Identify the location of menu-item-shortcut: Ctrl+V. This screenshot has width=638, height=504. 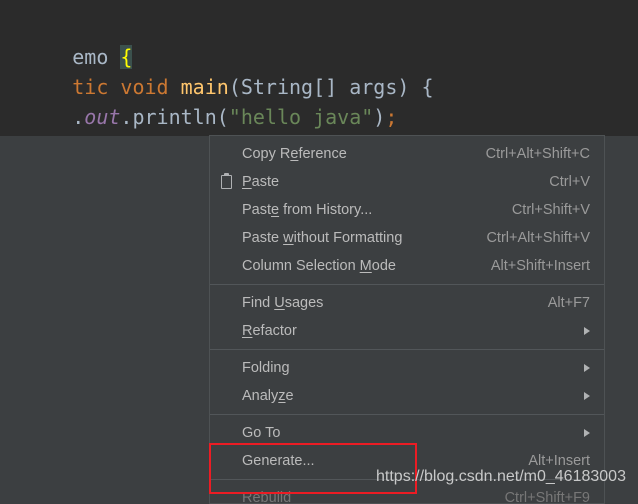
(569, 182).